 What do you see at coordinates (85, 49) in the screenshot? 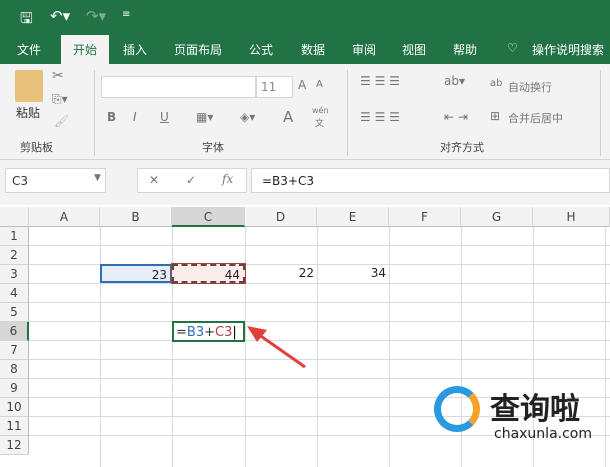
I see `tab-home: 开始` at bounding box center [85, 49].